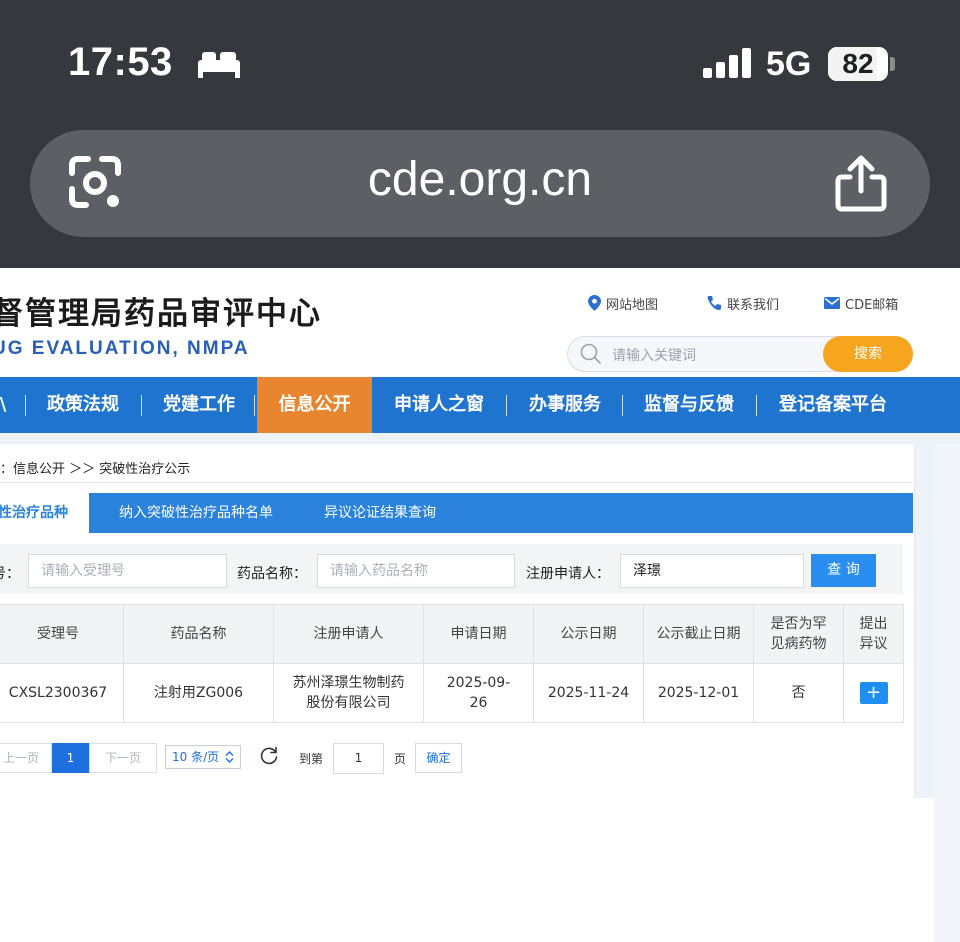 This screenshot has width=960, height=942. What do you see at coordinates (44, 513) in the screenshot?
I see `tab-breakthrough-varieties: 性治疗品种` at bounding box center [44, 513].